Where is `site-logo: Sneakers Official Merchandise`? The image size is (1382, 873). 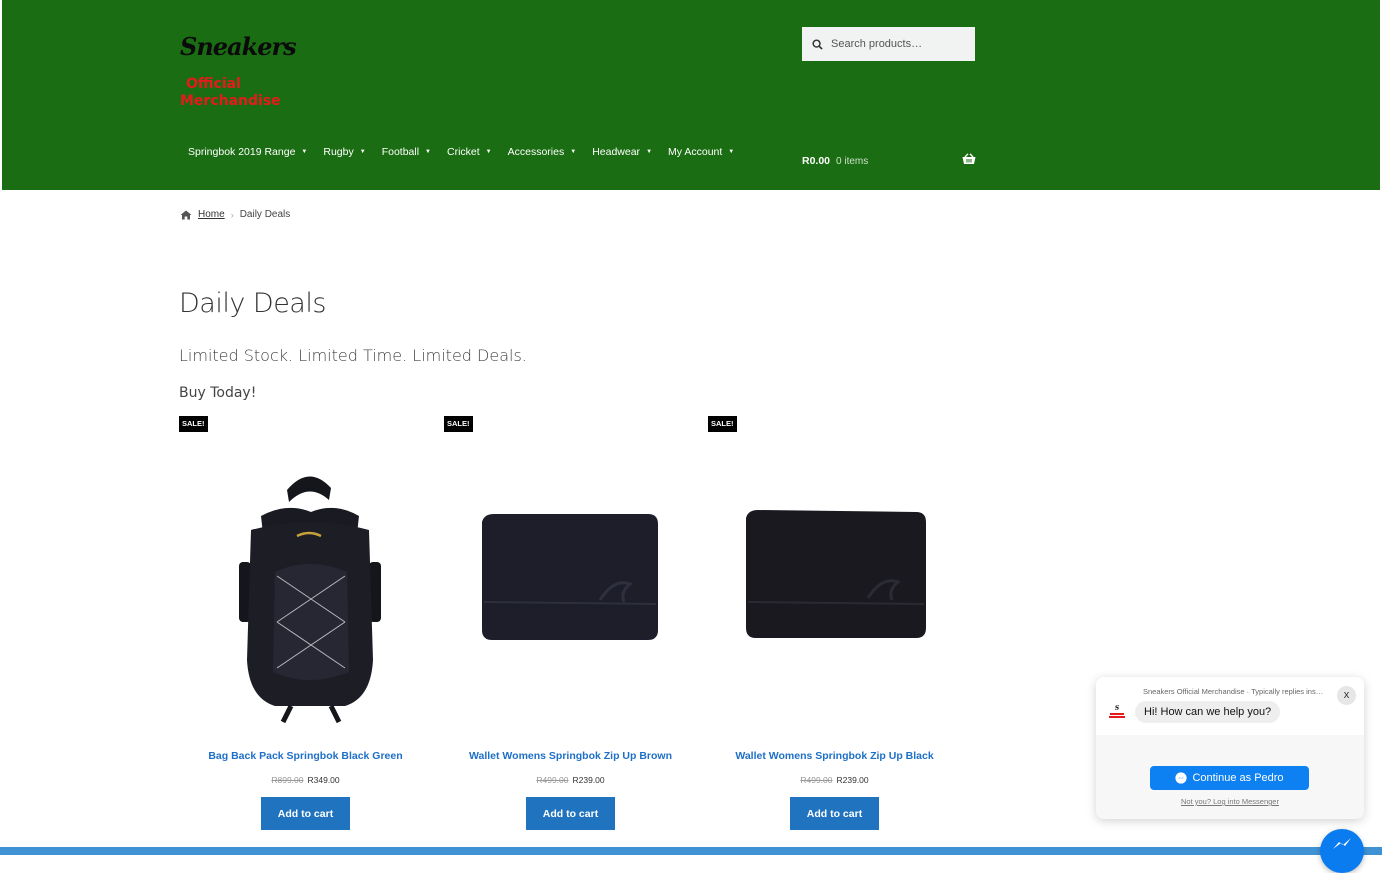
site-logo: Sneakers Official Merchandise is located at coordinates (238, 72).